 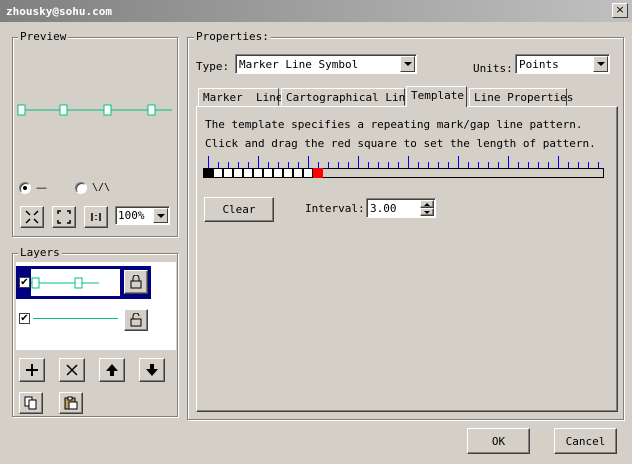 I want to click on spin-up-icon, so click(x=427, y=204).